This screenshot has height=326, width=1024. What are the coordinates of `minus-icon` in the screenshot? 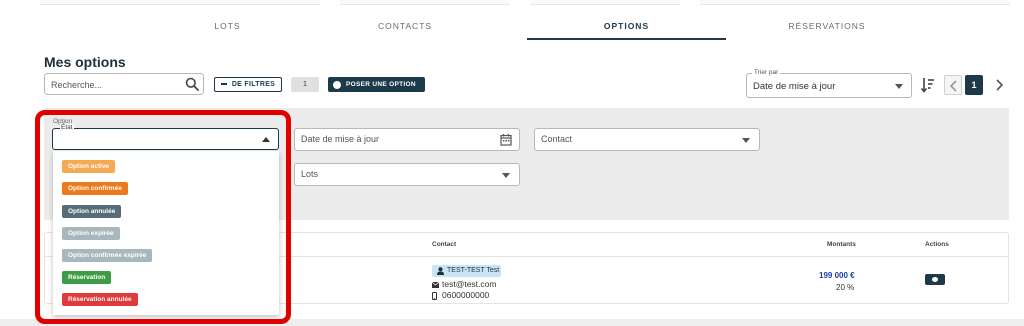 It's located at (223, 84).